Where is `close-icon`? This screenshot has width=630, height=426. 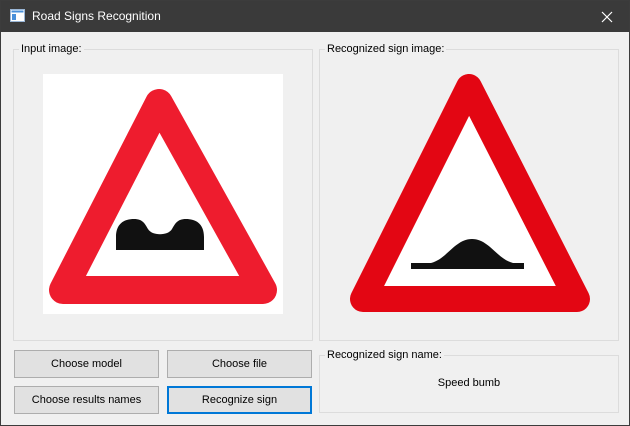
close-icon is located at coordinates (607, 16).